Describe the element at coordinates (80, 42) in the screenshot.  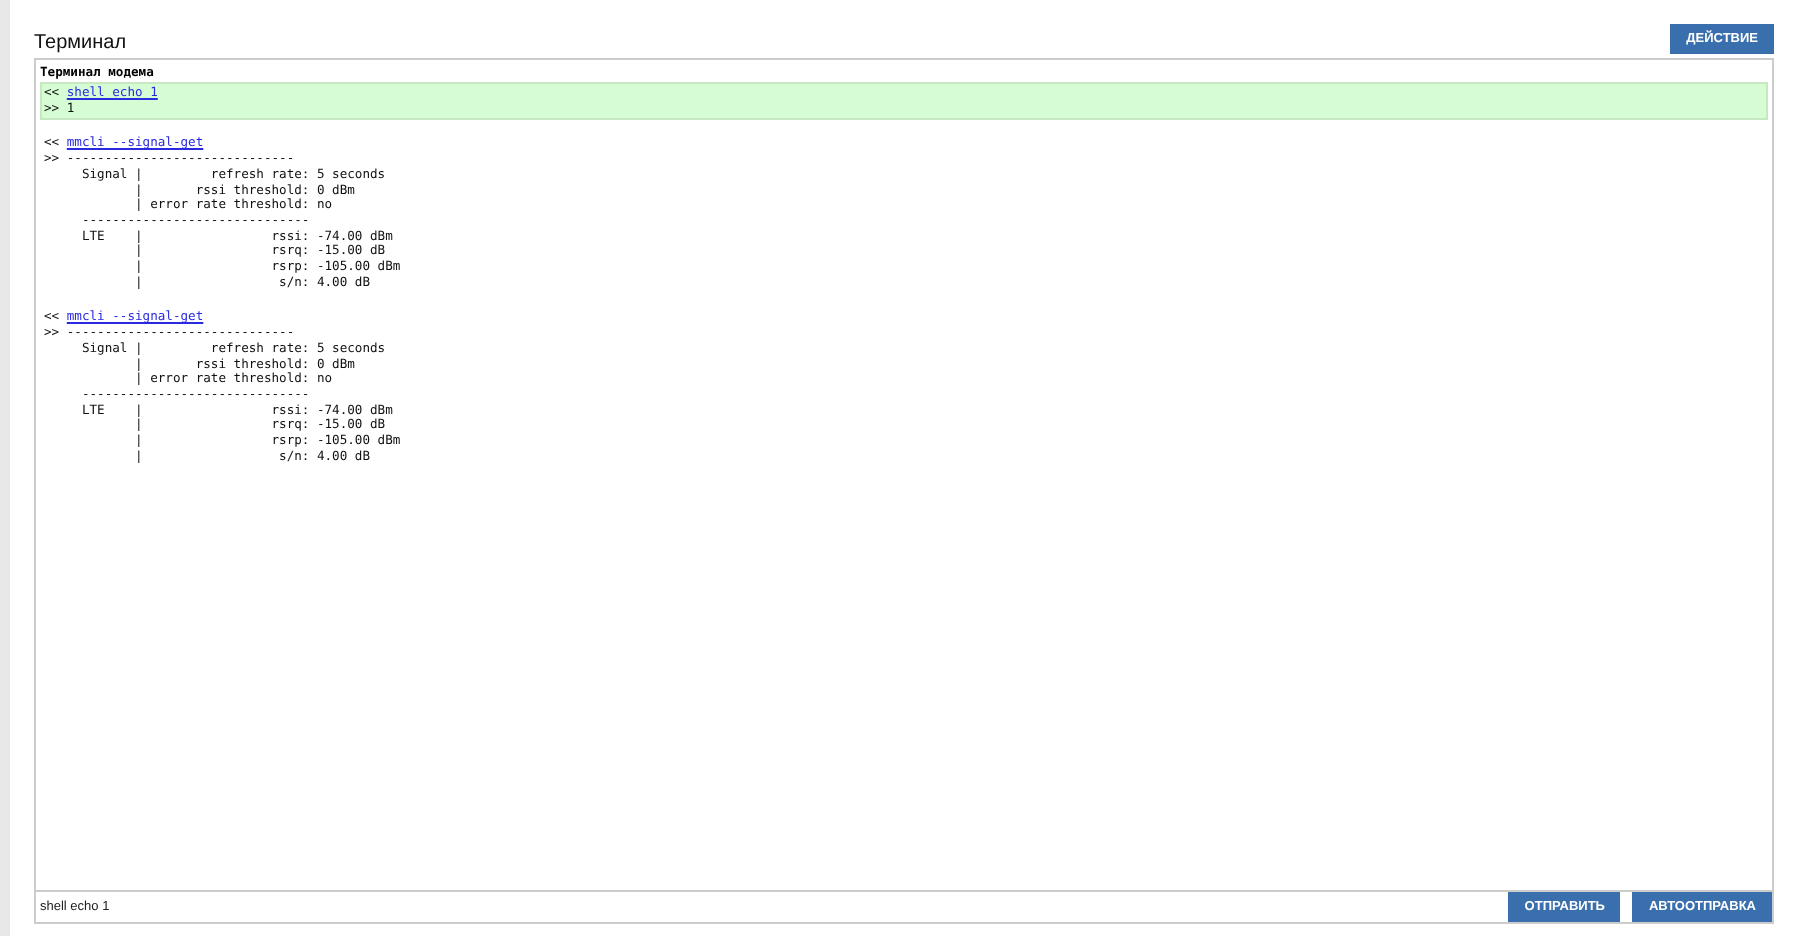
I see `page-title: Терминал` at that location.